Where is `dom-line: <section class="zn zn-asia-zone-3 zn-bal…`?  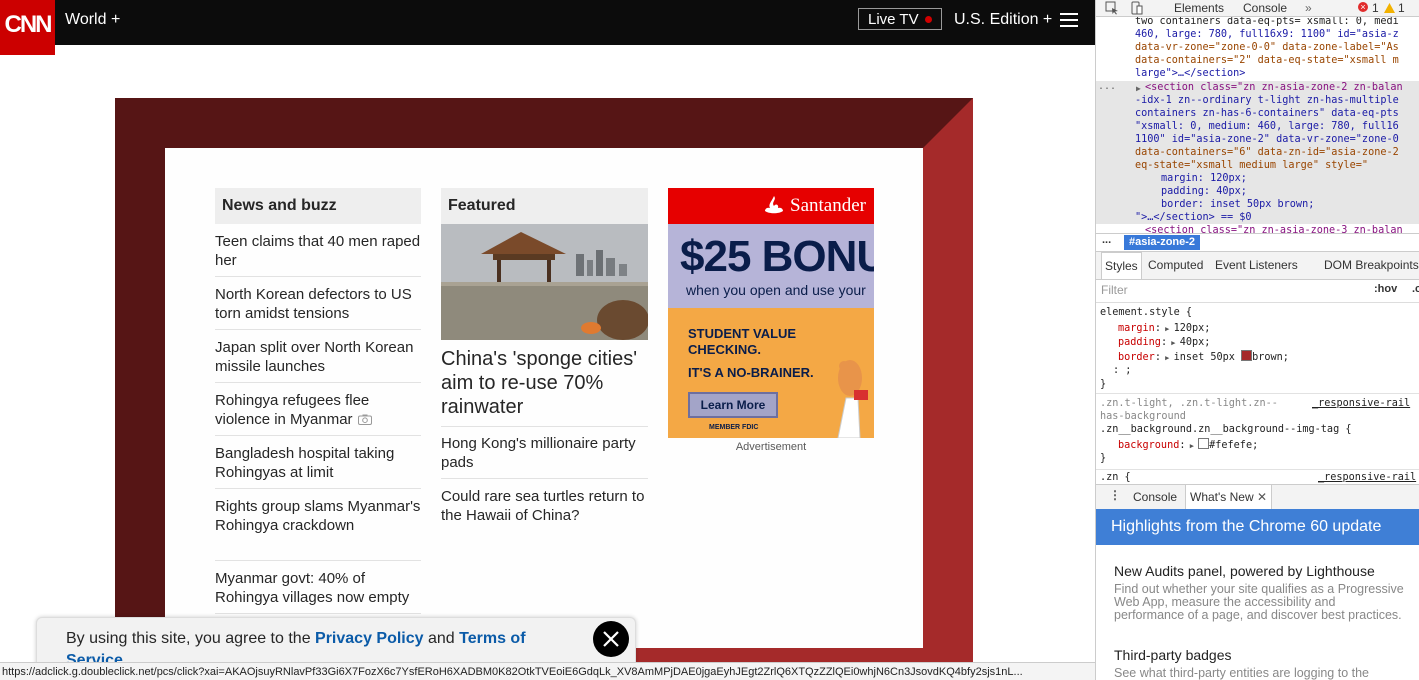 dom-line: <section class="zn zn-asia-zone-3 zn-bal… is located at coordinates (1274, 228).